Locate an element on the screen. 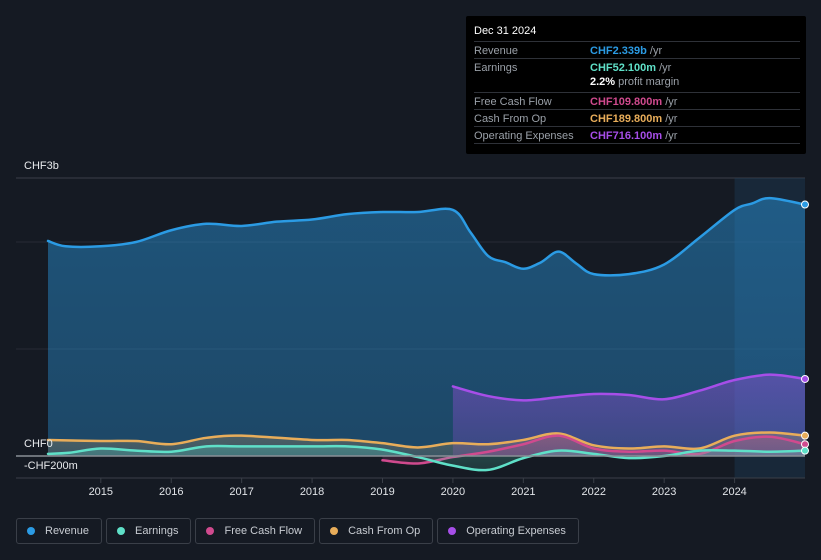 The height and width of the screenshot is (560, 821). revenue-end-marker is located at coordinates (805, 204).